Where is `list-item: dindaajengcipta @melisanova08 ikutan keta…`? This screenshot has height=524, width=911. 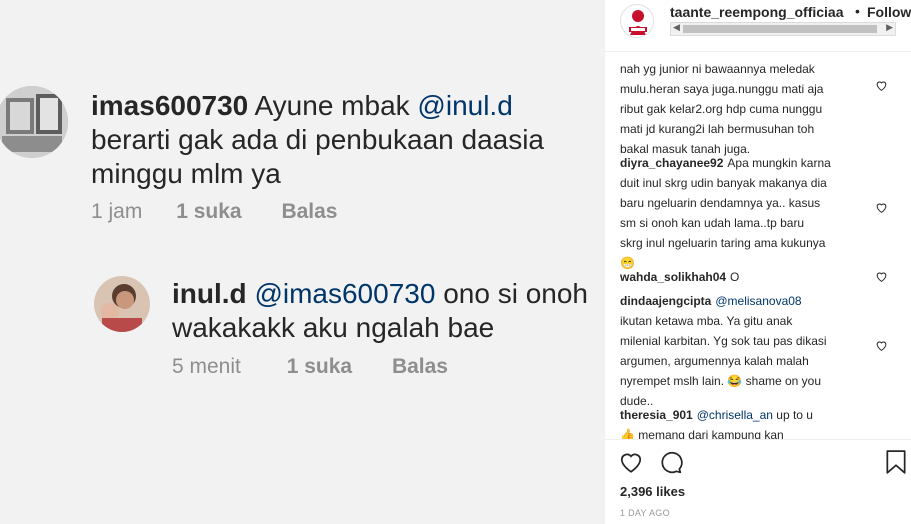
list-item: dindaajengcipta @melisanova08 ikutan keta… is located at coordinates (723, 351).